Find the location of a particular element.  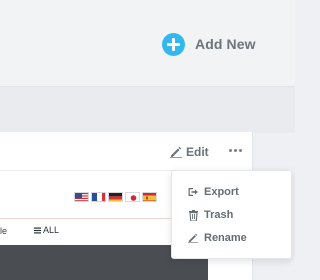

menu-item-label: Trash is located at coordinates (219, 215).